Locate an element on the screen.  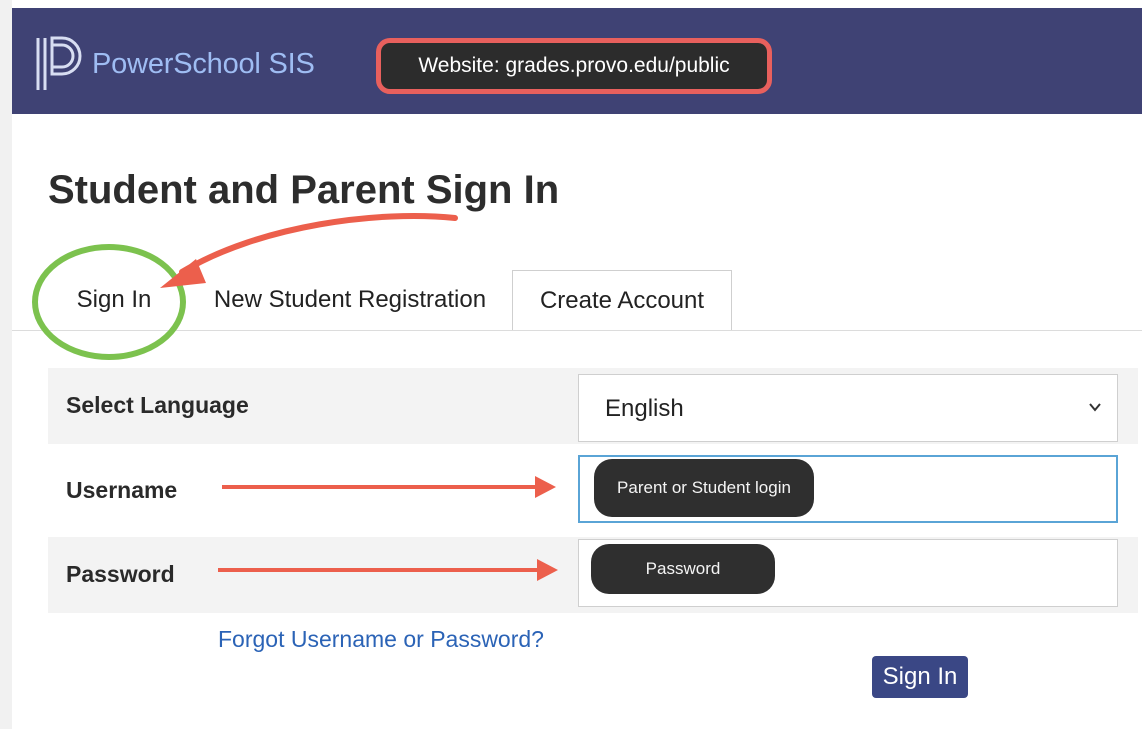
username-input: Parent or Student login is located at coordinates (848, 489).